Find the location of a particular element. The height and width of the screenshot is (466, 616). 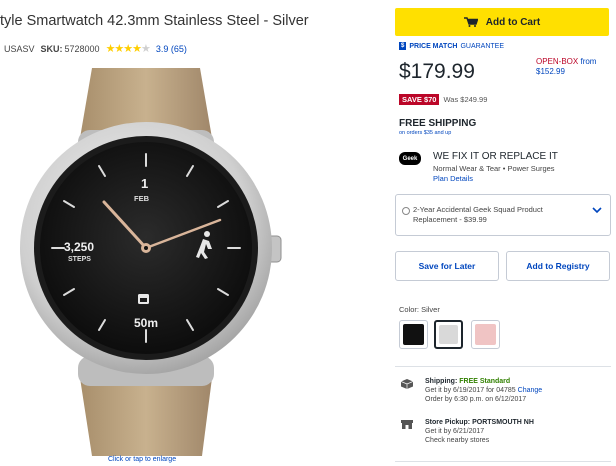

sku-value: 5728000 is located at coordinates (82, 48).